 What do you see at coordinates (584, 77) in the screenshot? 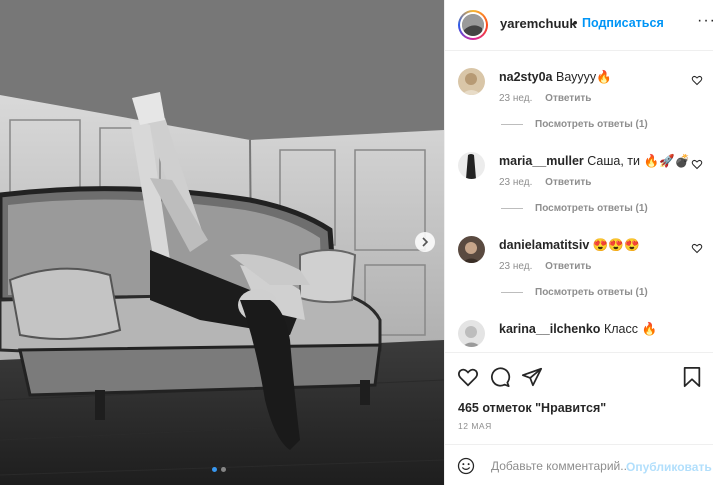
I see `comment-body: Вауууу🔥` at bounding box center [584, 77].